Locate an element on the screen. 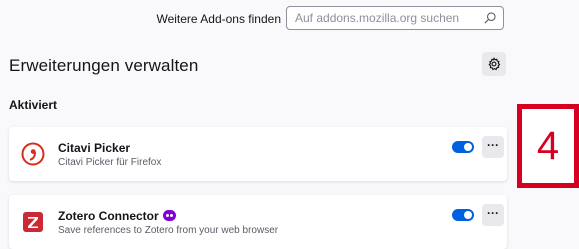 This screenshot has height=249, width=579. page-title: Erweiterungen verwalten is located at coordinates (104, 65).